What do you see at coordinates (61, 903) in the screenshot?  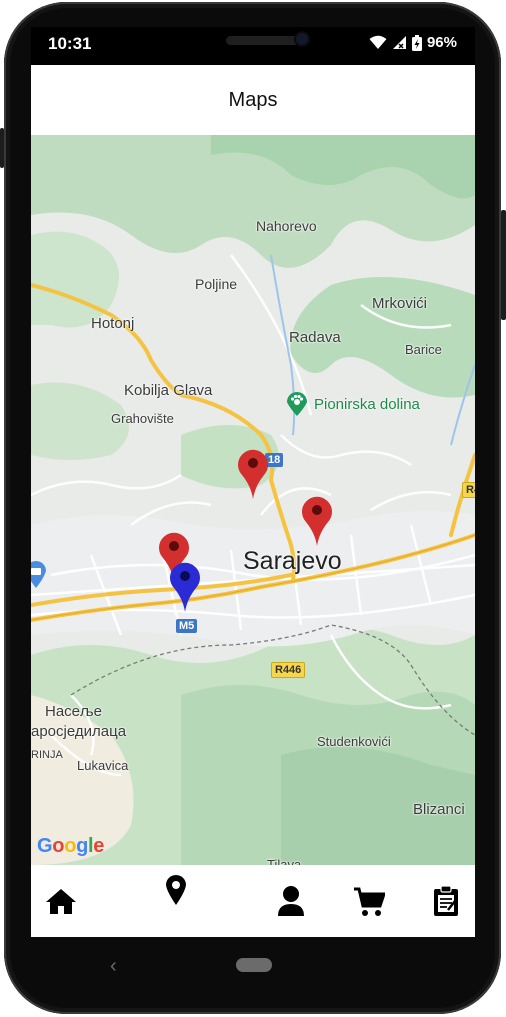 I see `home-icon` at bounding box center [61, 903].